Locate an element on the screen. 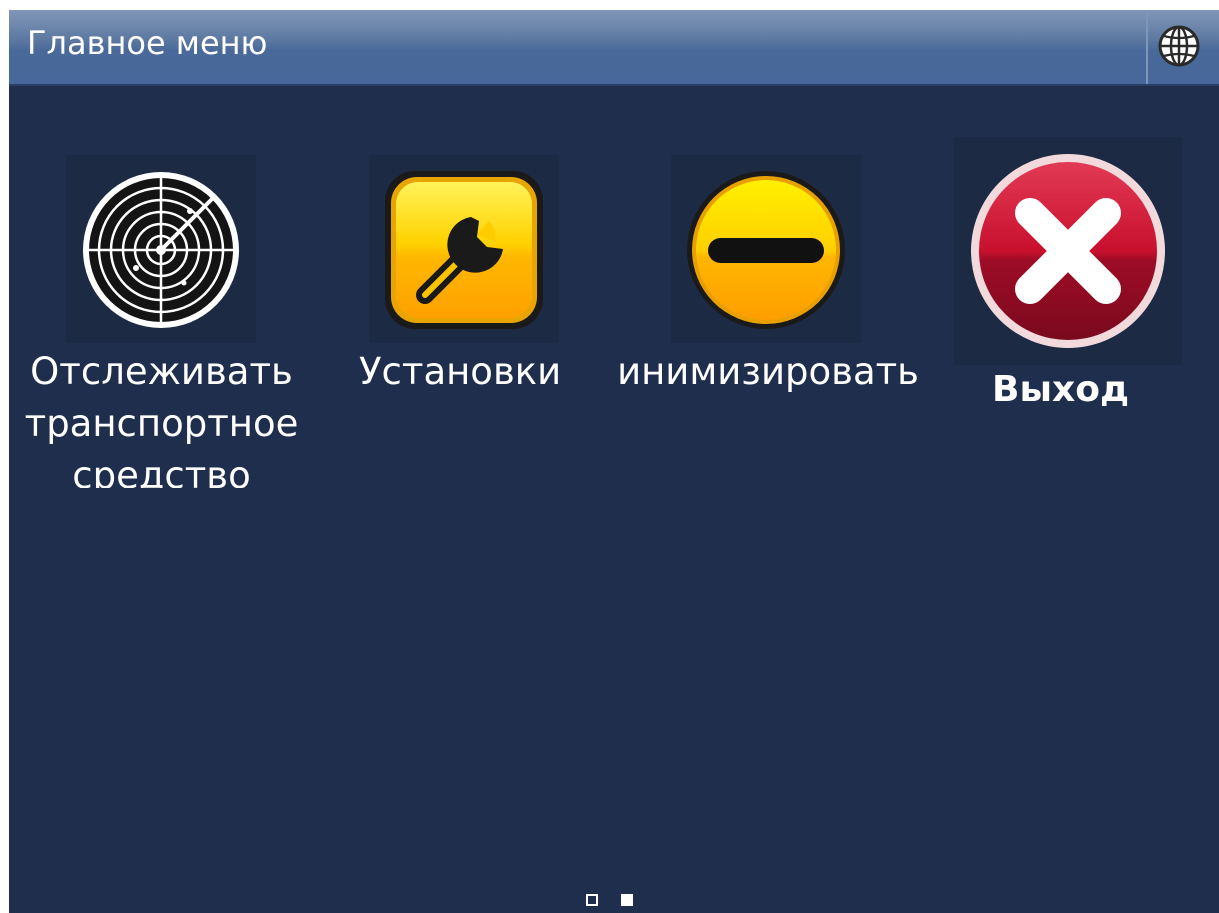 The image size is (1219, 913). close-icon is located at coordinates (1068, 251).